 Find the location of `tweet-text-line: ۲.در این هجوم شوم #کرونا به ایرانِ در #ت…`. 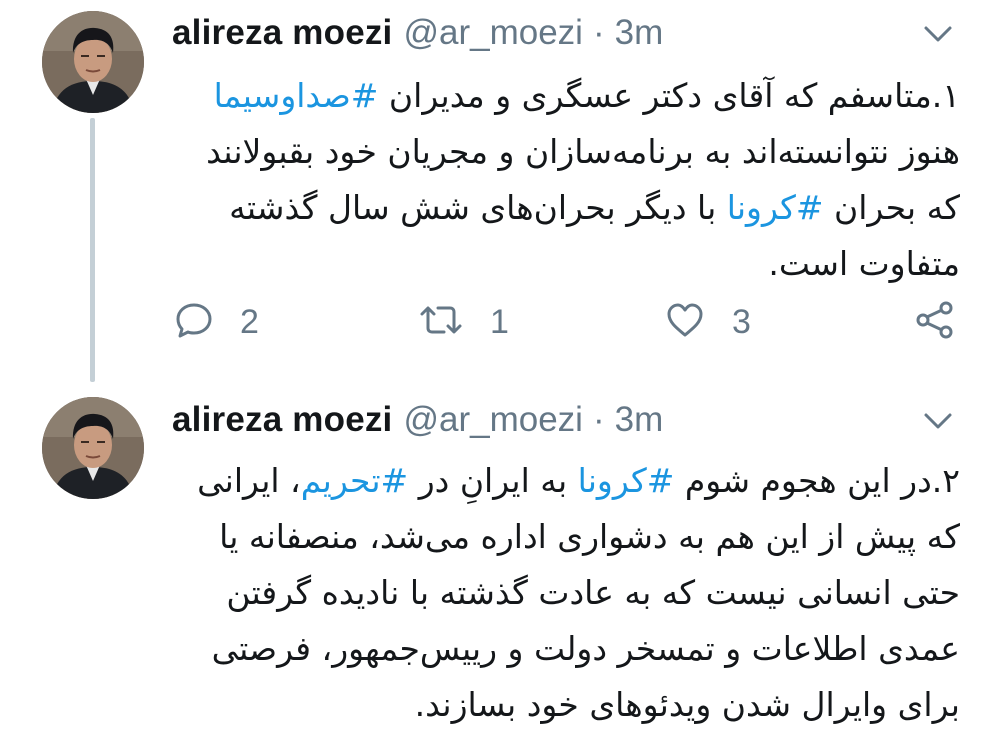

tweet-text-line: ۲.در این هجوم شوم #کرونا به ایرانِ در #ت… is located at coordinates (566, 481).